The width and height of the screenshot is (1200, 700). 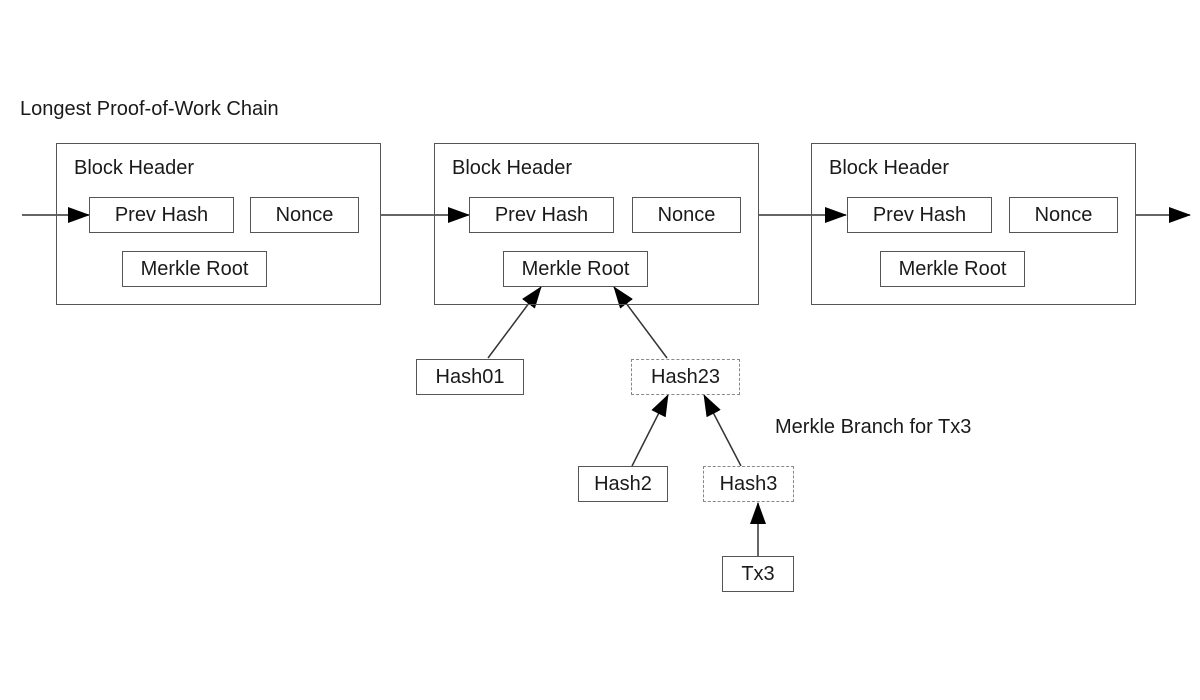 I want to click on arrow-hash2-to-hash23, so click(x=650, y=430).